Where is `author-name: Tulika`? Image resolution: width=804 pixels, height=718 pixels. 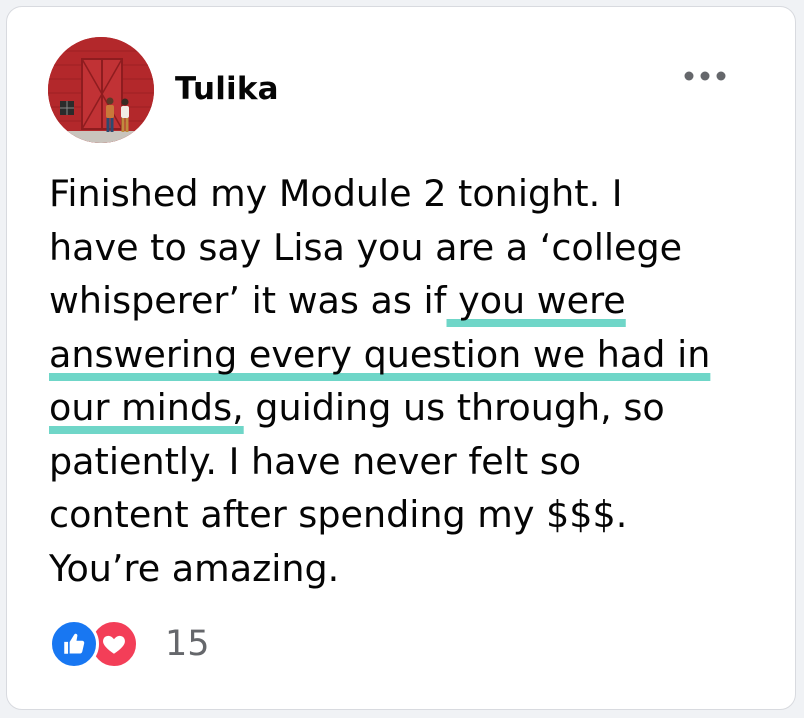
author-name: Tulika is located at coordinates (227, 89).